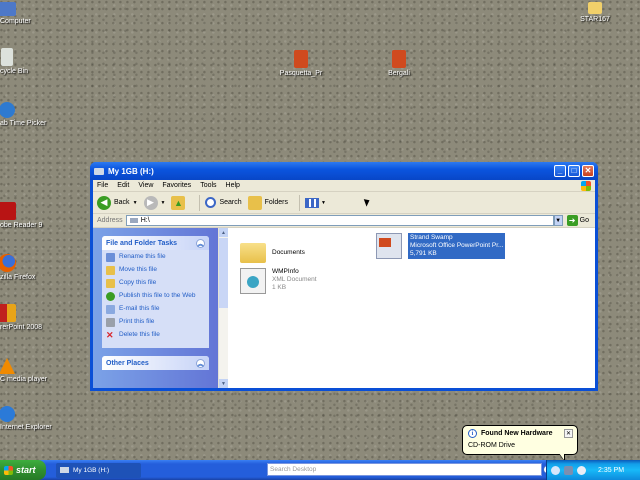 The image size is (640, 480). What do you see at coordinates (26, 419) in the screenshot?
I see `desktop-icon-internet-explorer: Internet Explorer` at bounding box center [26, 419].